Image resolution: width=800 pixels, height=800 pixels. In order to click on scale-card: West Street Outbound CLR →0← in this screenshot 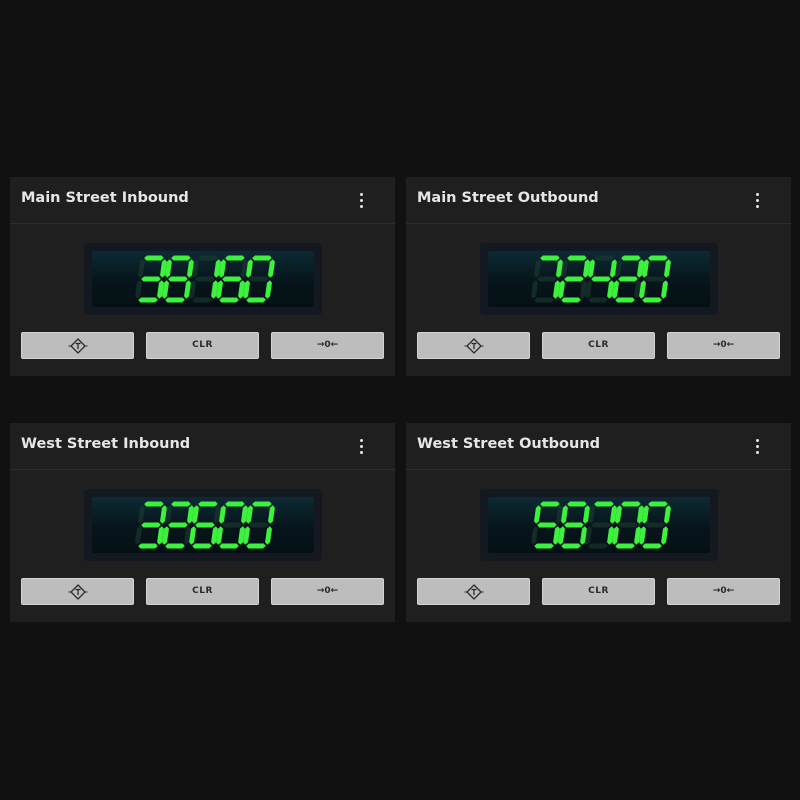, I will do `click(598, 522)`.